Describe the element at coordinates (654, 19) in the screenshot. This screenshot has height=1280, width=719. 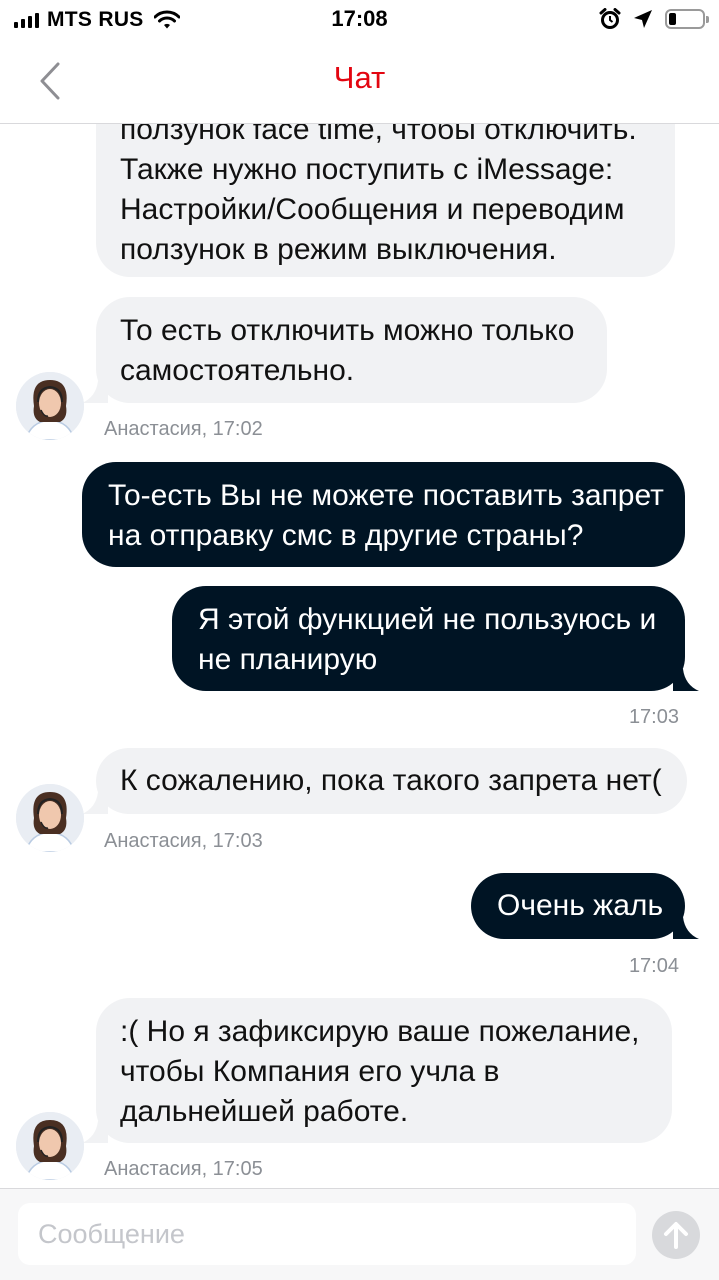
I see `status-right` at that location.